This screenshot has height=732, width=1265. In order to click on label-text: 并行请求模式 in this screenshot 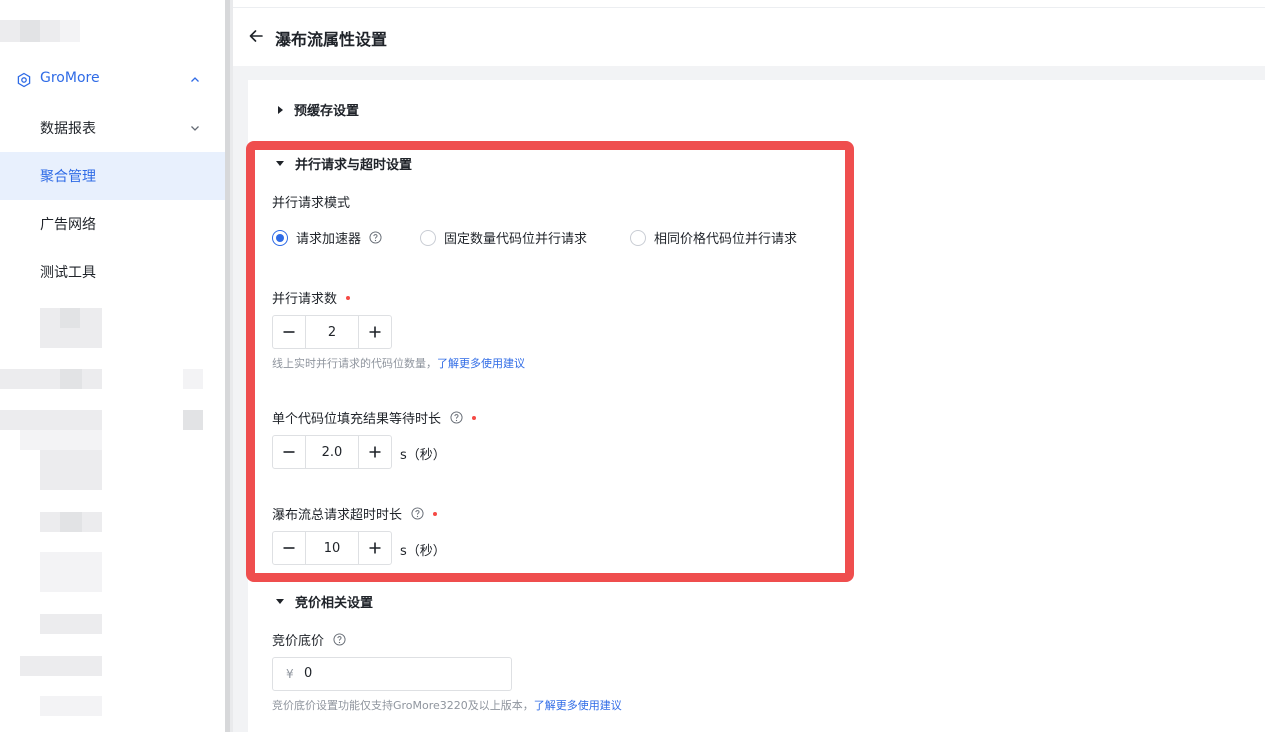, I will do `click(311, 203)`.